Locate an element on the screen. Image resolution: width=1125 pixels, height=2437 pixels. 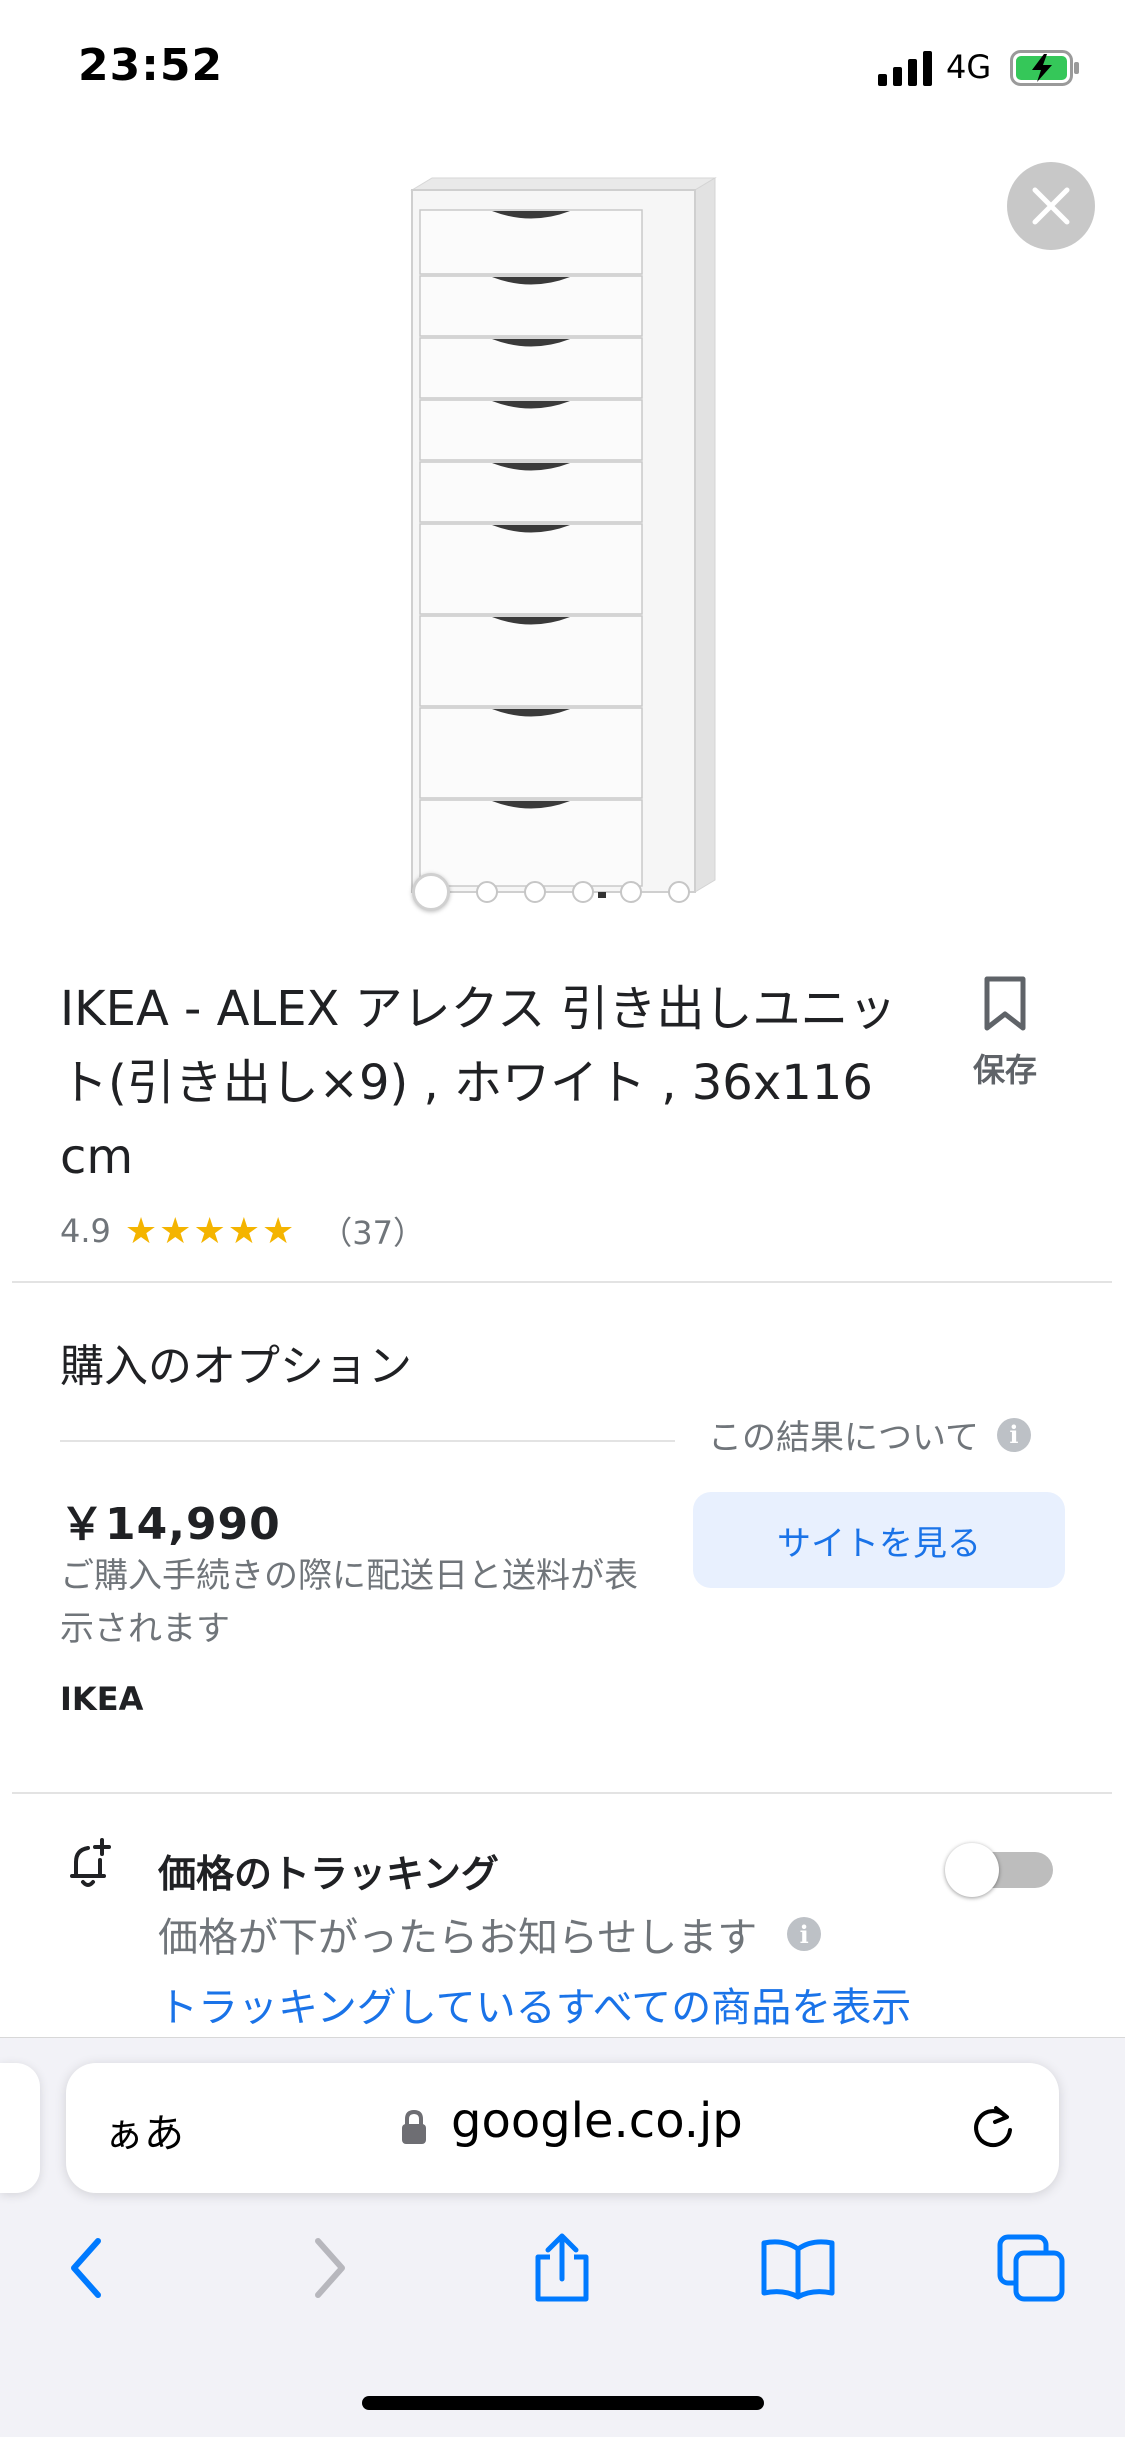
tracking-subtitle-row: 価格が下がったらお知らせします i is located at coordinates (490, 1934).